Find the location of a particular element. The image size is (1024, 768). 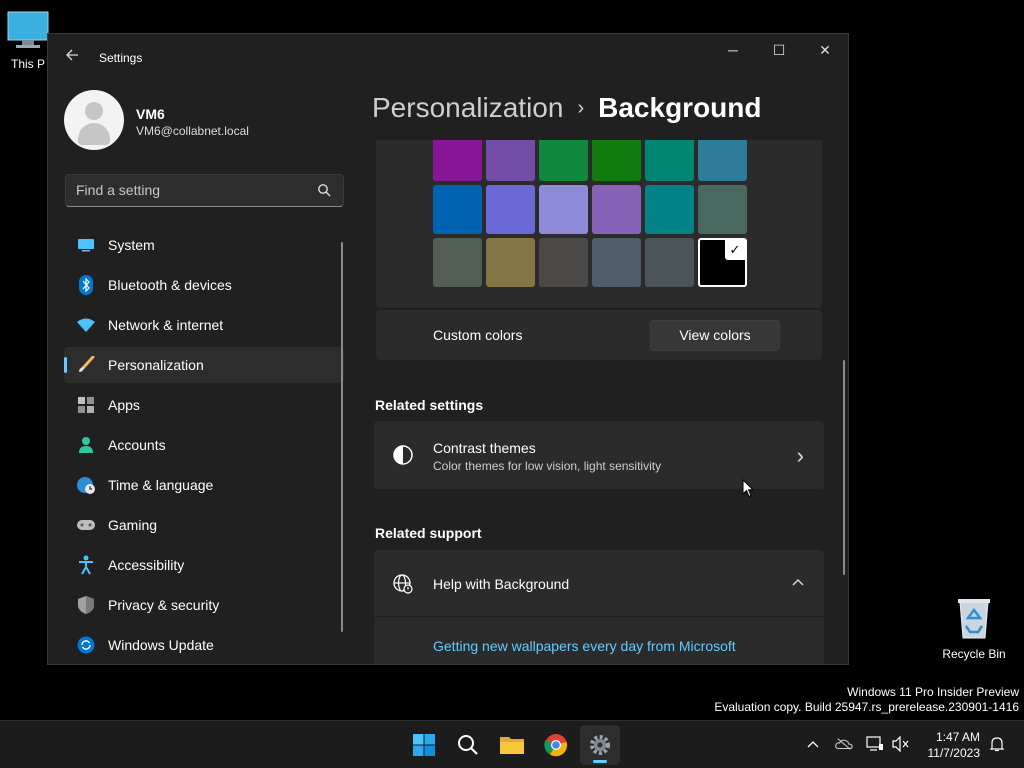

chrome-button is located at coordinates (556, 745).